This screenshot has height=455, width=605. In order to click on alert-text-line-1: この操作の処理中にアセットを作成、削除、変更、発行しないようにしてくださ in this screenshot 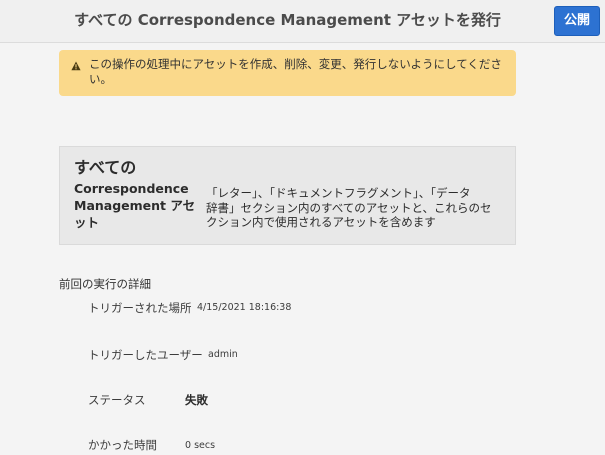, I will do `click(295, 64)`.